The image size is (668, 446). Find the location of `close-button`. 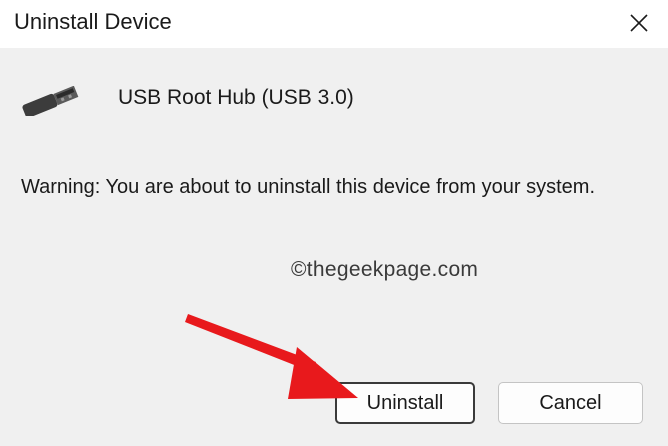

close-button is located at coordinates (639, 23).